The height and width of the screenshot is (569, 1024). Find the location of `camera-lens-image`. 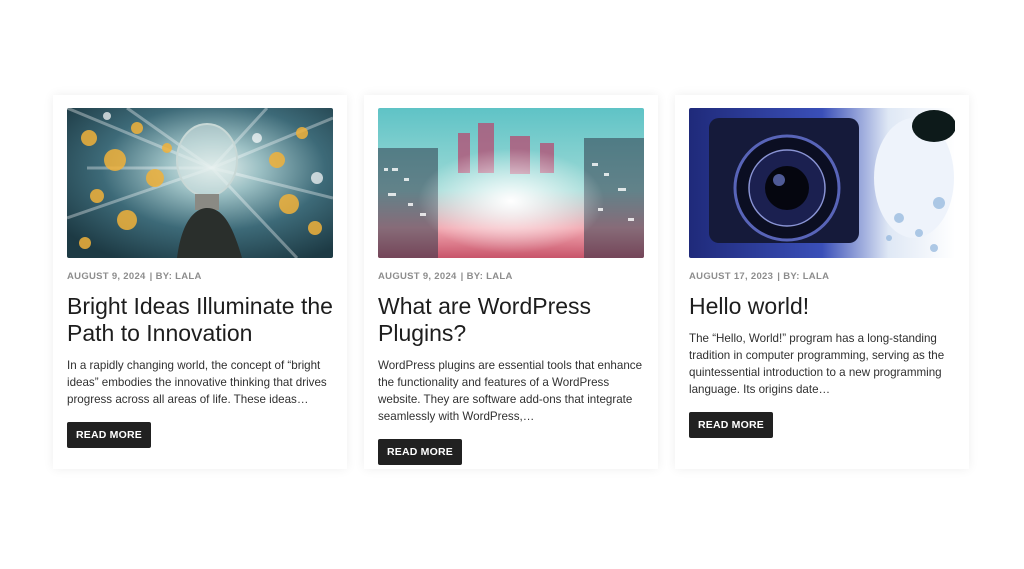

camera-lens-image is located at coordinates (822, 183).